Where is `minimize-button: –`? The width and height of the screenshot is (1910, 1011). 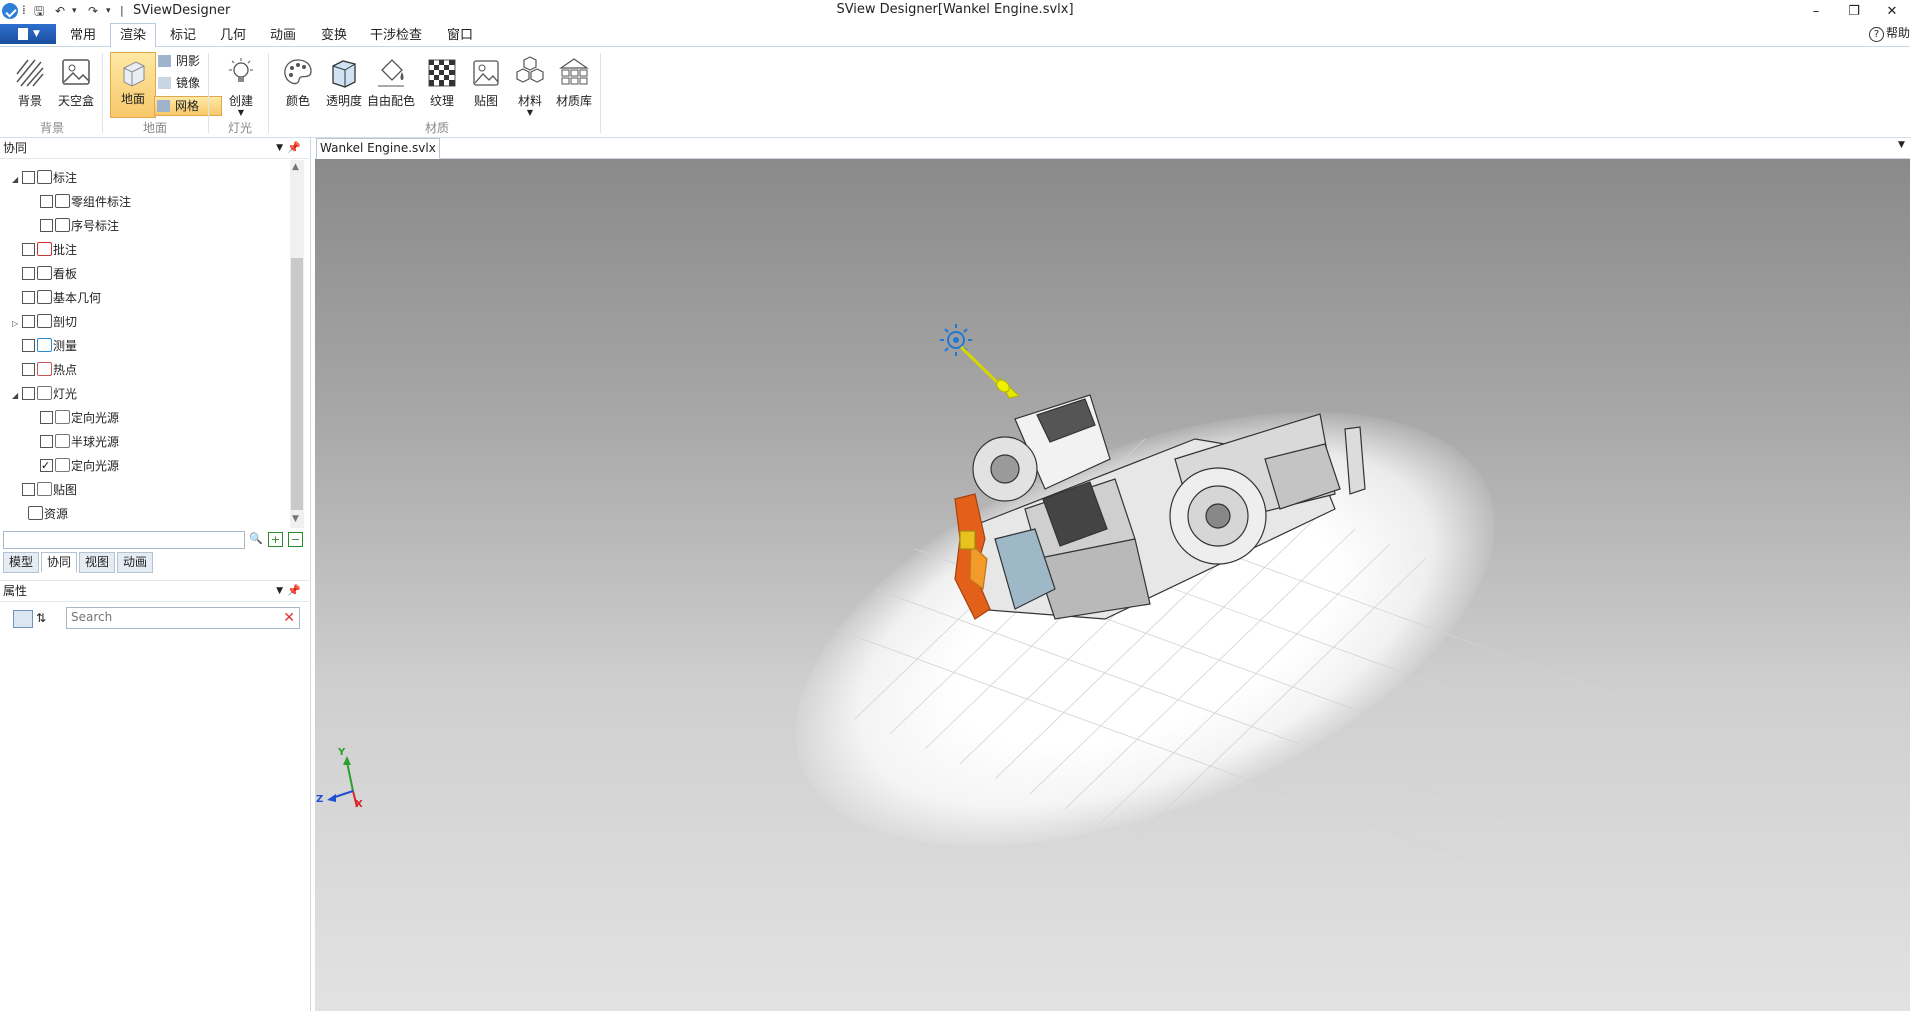
minimize-button: – is located at coordinates (1816, 12).